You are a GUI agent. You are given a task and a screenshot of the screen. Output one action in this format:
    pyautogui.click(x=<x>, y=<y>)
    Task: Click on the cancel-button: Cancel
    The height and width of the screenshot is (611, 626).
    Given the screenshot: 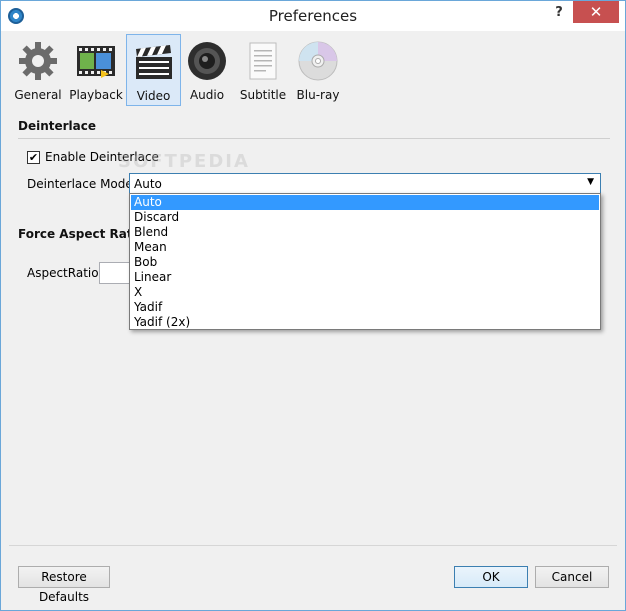 What is the action you would take?
    pyautogui.click(x=572, y=577)
    